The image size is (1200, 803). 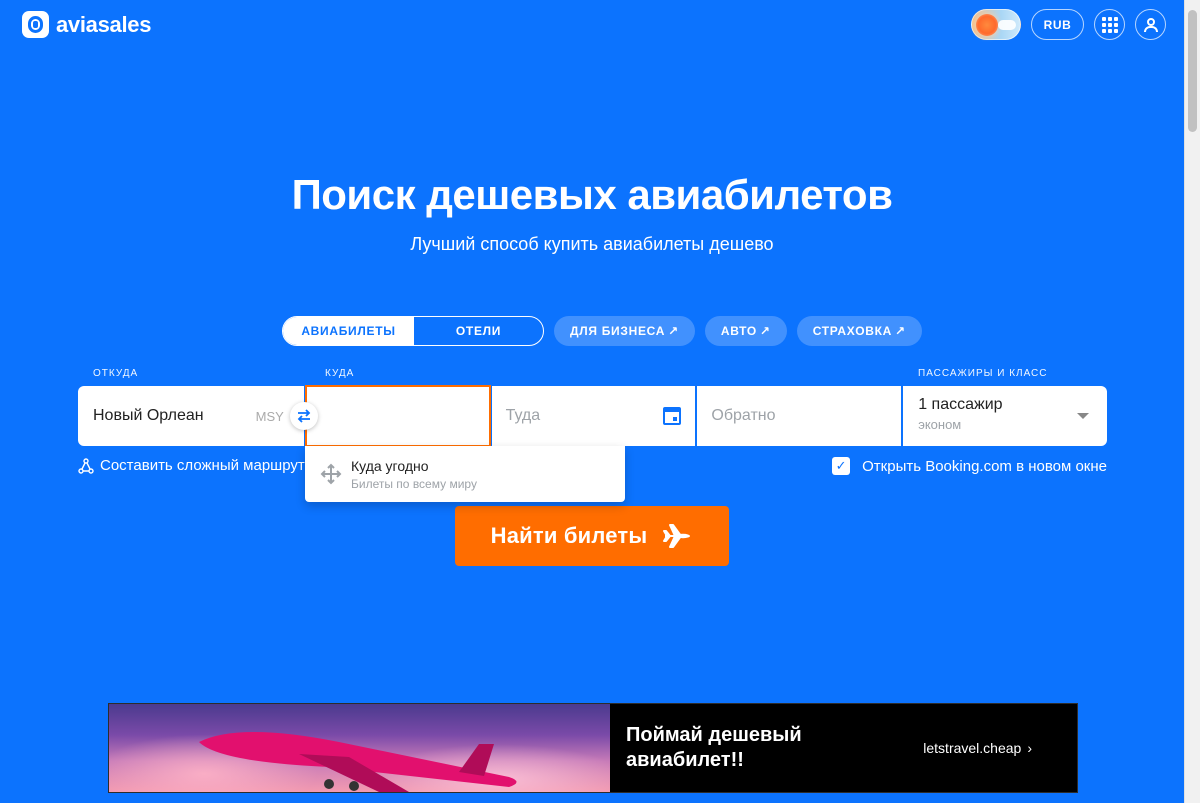 I want to click on page-scrollbar, so click(x=1192, y=401).